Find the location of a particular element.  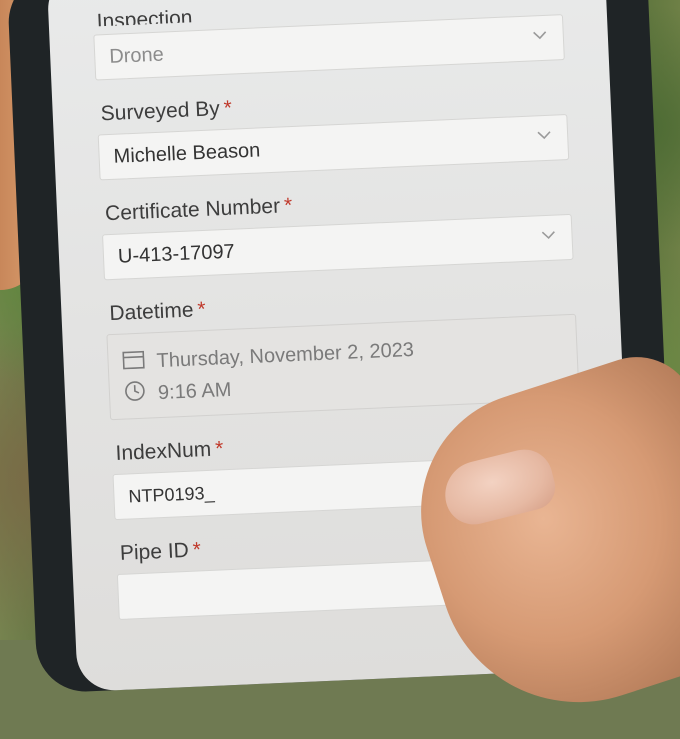

inspection-field: Inspection Drone is located at coordinates (328, 40).